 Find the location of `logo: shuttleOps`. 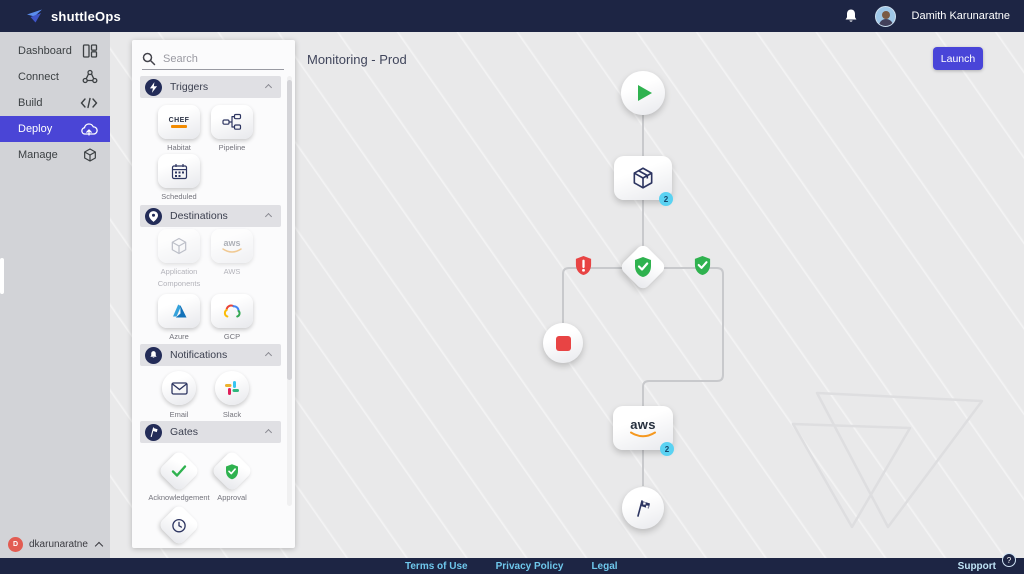

logo: shuttleOps is located at coordinates (73, 16).